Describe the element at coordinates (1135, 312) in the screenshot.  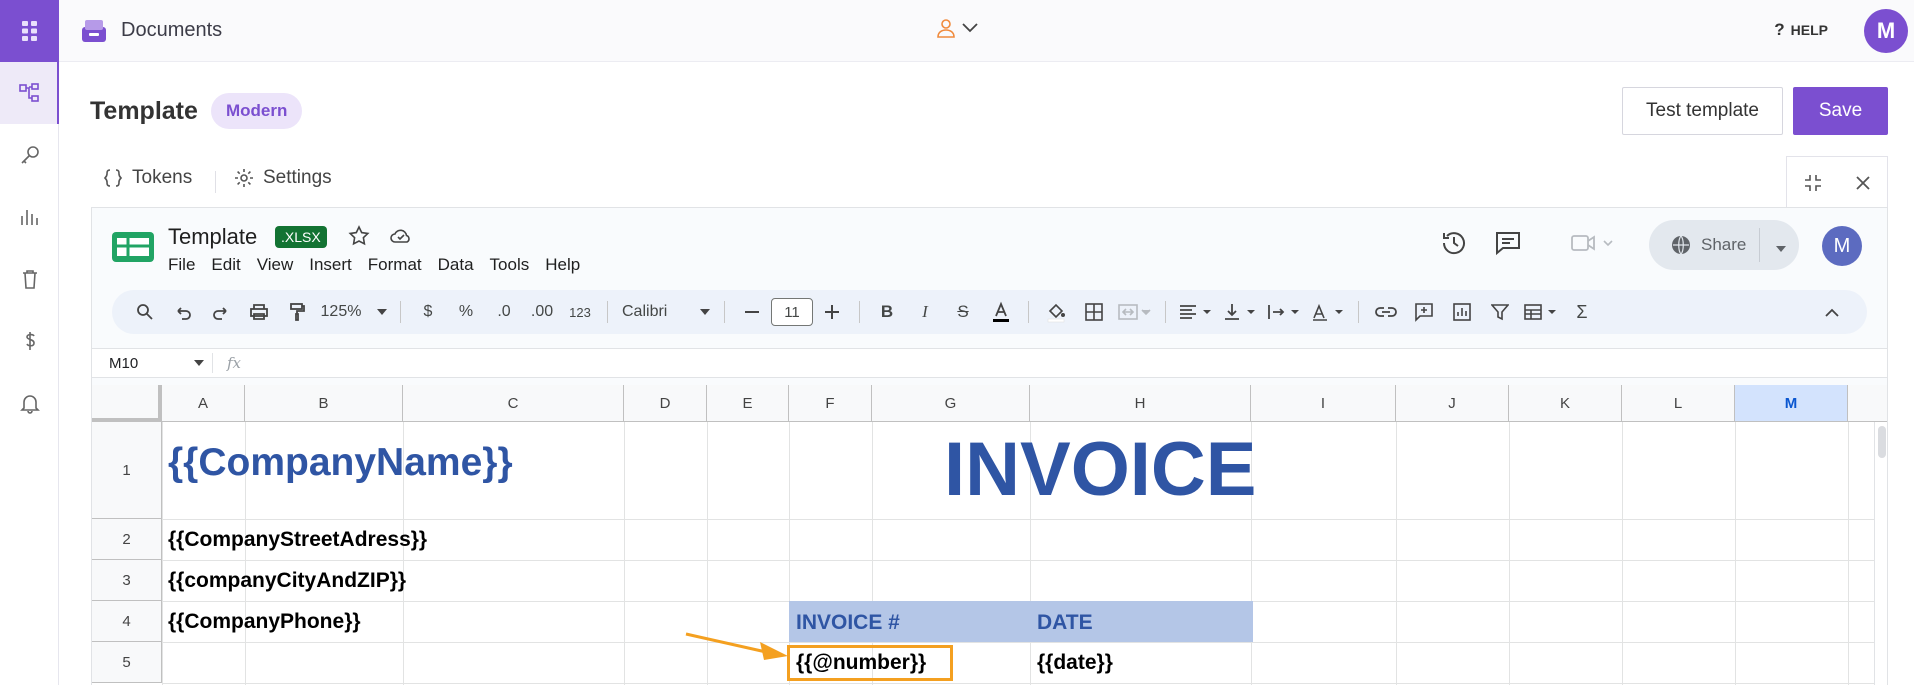
I see `merge-cells-icon` at that location.